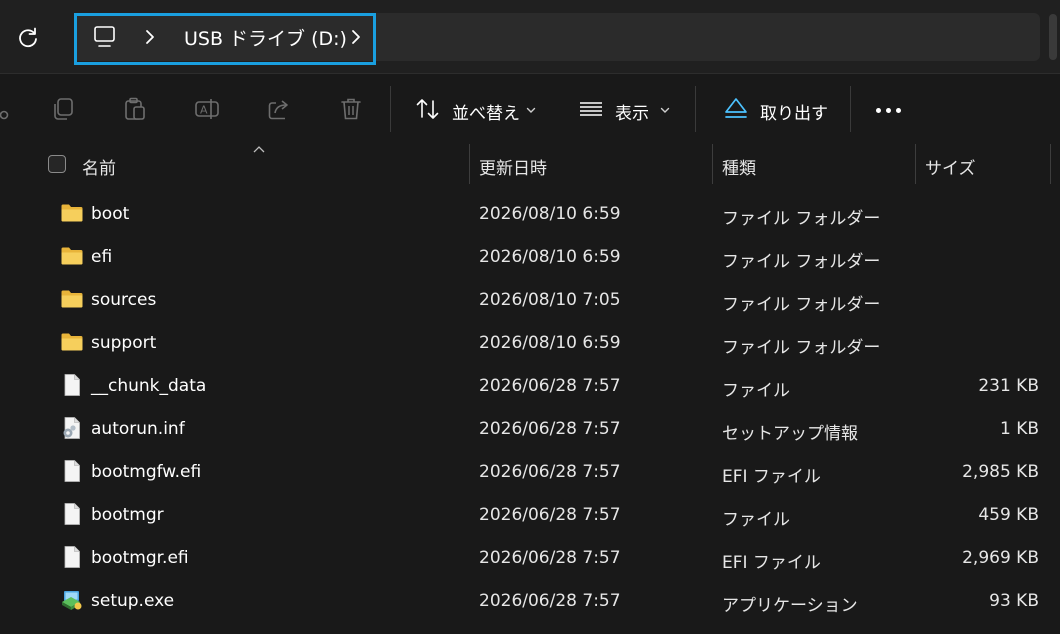 The height and width of the screenshot is (634, 1060). I want to click on column-header-date: 更新日時, so click(513, 166).